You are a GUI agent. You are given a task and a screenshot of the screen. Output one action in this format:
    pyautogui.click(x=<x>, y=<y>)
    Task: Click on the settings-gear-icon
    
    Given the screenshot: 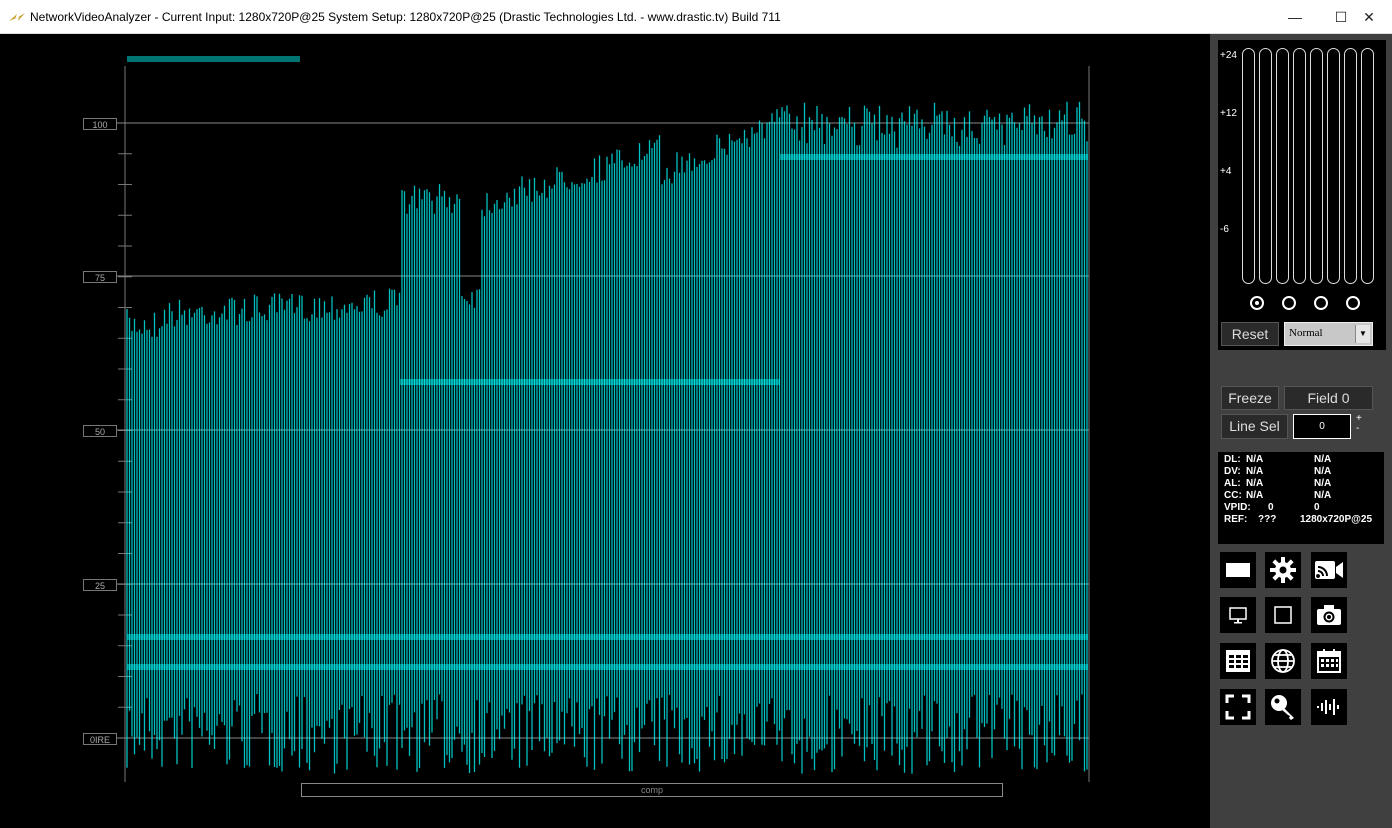 What is the action you would take?
    pyautogui.click(x=1283, y=570)
    